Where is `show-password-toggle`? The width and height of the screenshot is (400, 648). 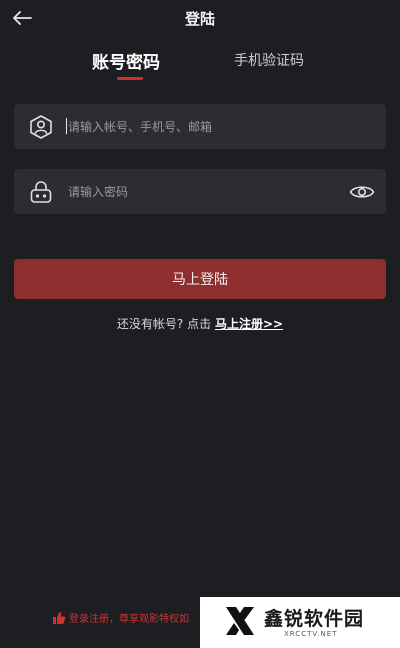
show-password-toggle is located at coordinates (362, 192).